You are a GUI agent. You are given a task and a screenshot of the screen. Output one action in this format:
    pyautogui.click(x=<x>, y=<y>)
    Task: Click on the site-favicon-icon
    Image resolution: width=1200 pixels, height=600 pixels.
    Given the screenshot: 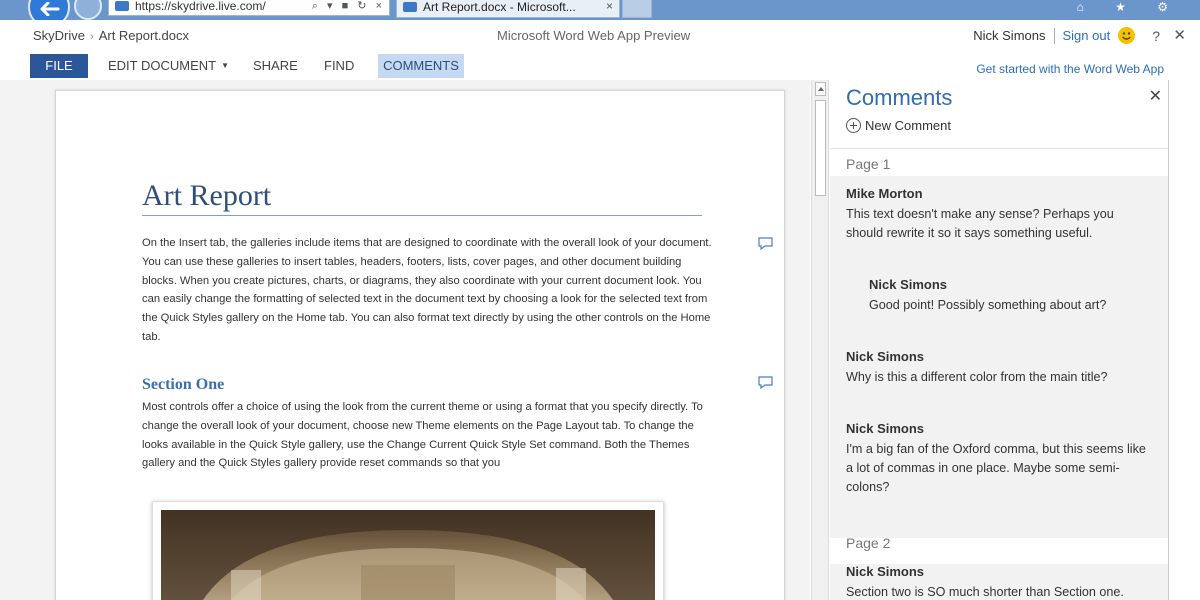 What is the action you would take?
    pyautogui.click(x=122, y=6)
    